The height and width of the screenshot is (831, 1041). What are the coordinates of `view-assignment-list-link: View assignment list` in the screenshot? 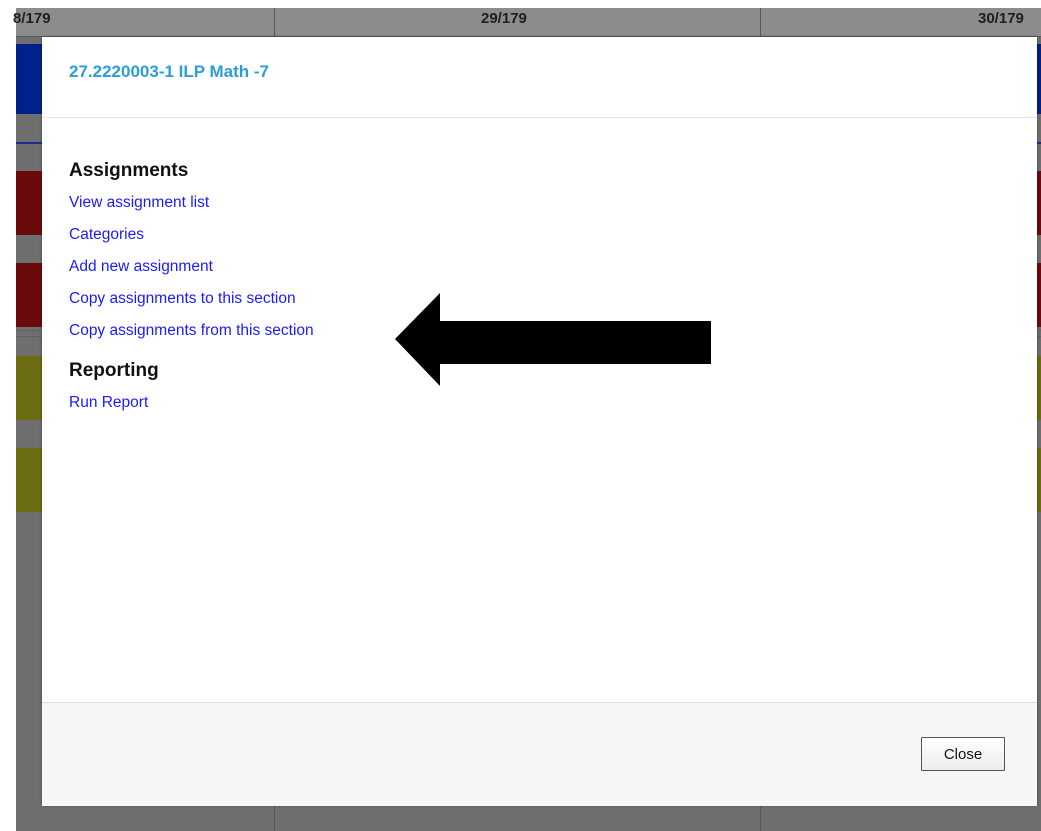 It's located at (139, 202).